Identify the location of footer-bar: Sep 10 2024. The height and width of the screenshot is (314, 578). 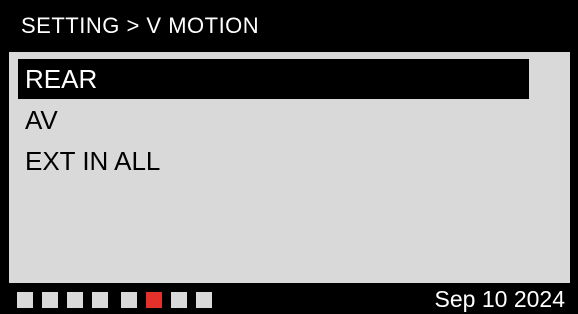
(289, 298).